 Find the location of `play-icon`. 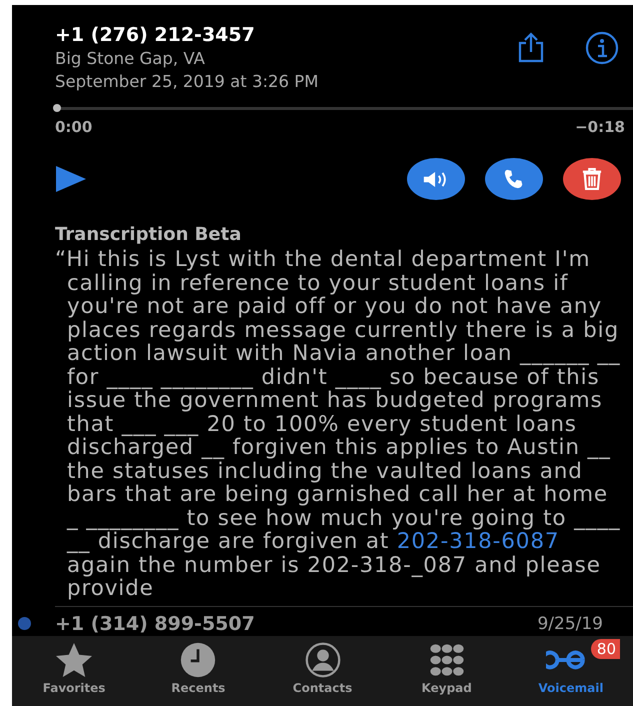

play-icon is located at coordinates (71, 179).